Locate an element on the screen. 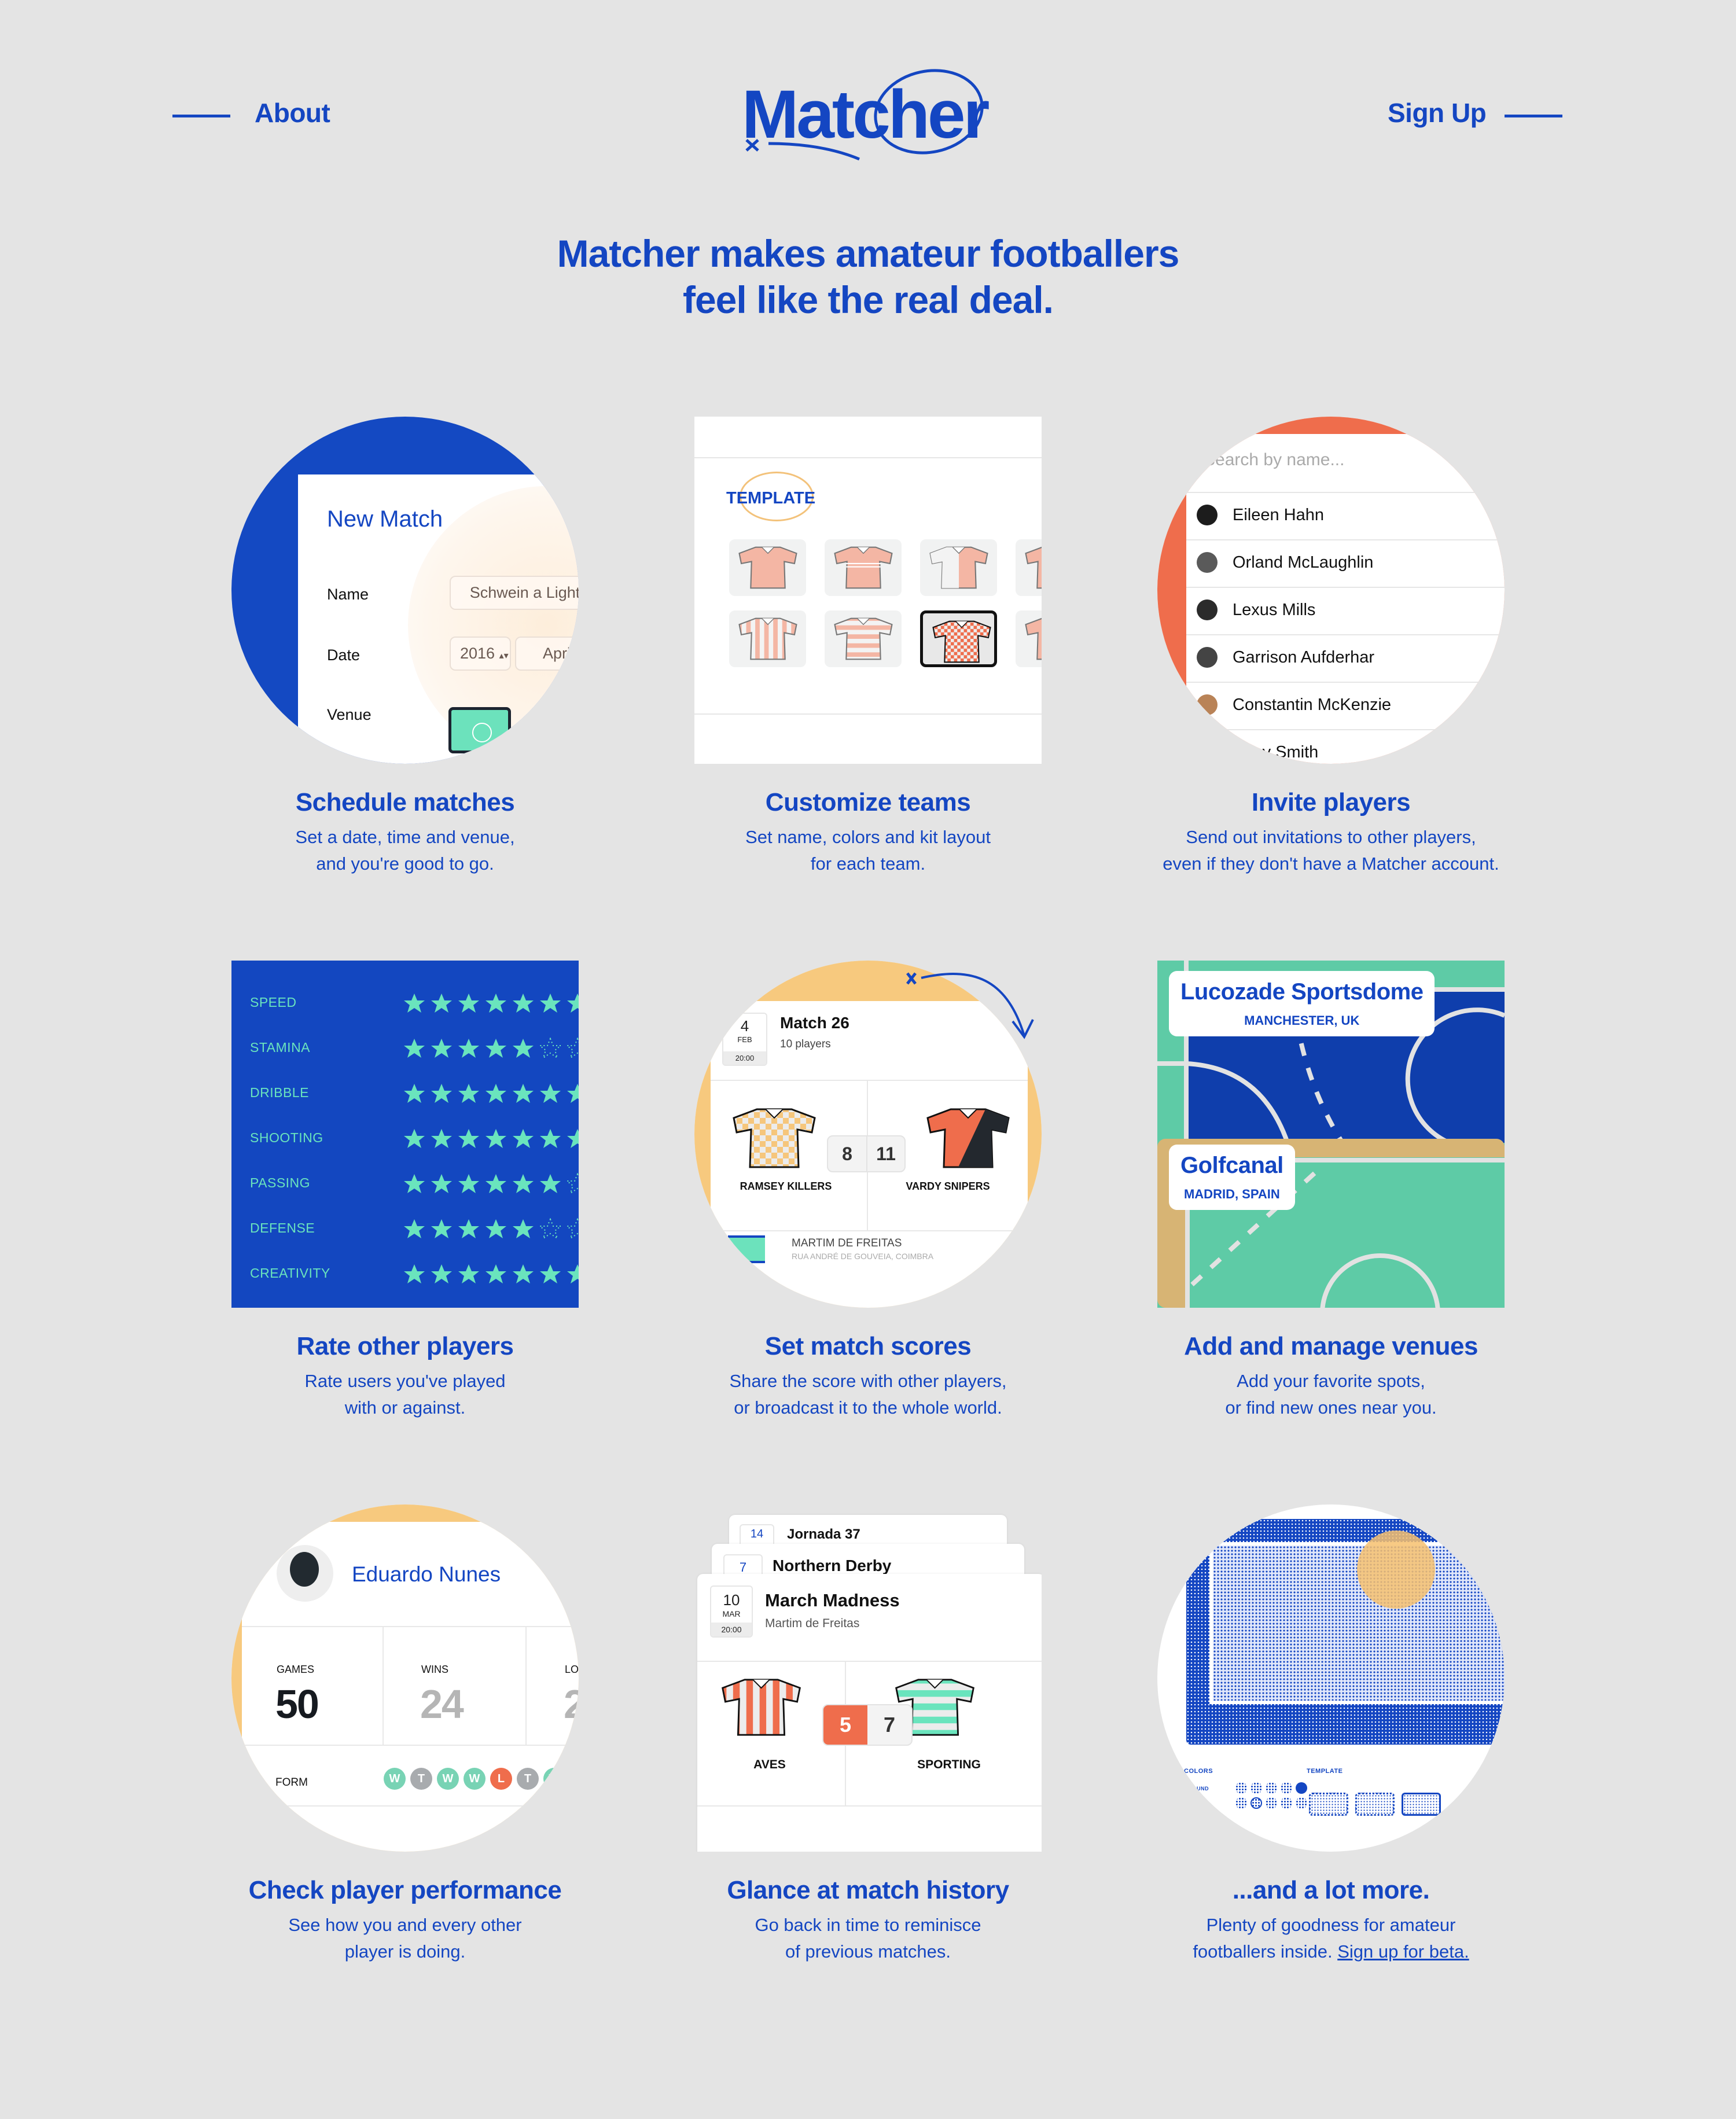 This screenshot has width=1736, height=2119. kit-icon is located at coordinates (767, 567).